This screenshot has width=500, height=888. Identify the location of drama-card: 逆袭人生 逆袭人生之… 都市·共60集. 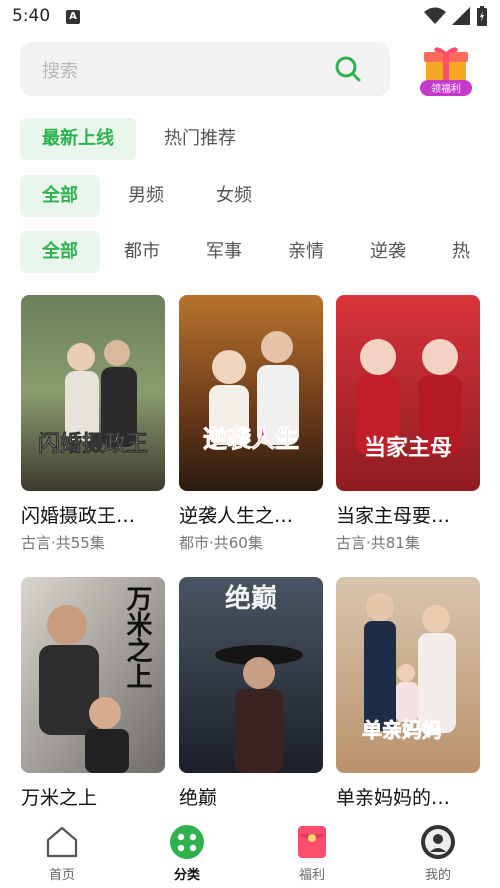
(251, 424).